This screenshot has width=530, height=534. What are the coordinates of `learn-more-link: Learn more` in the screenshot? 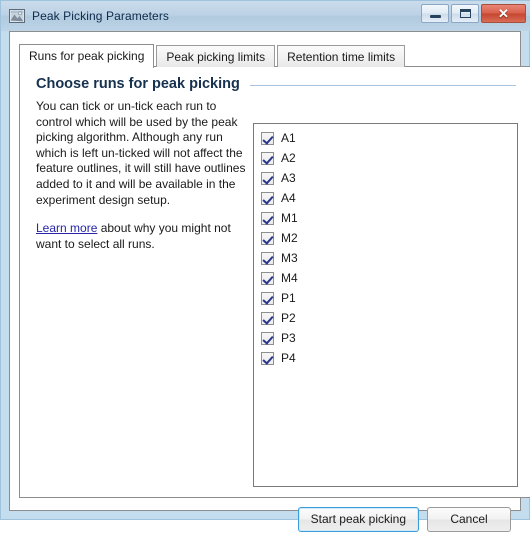 It's located at (66, 228).